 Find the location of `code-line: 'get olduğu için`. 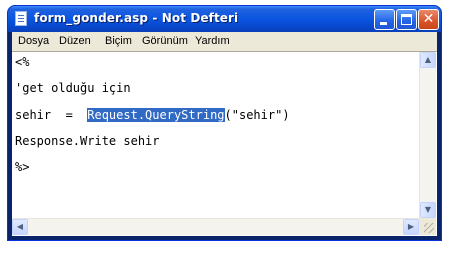

code-line: 'get olduğu için is located at coordinates (73, 88).